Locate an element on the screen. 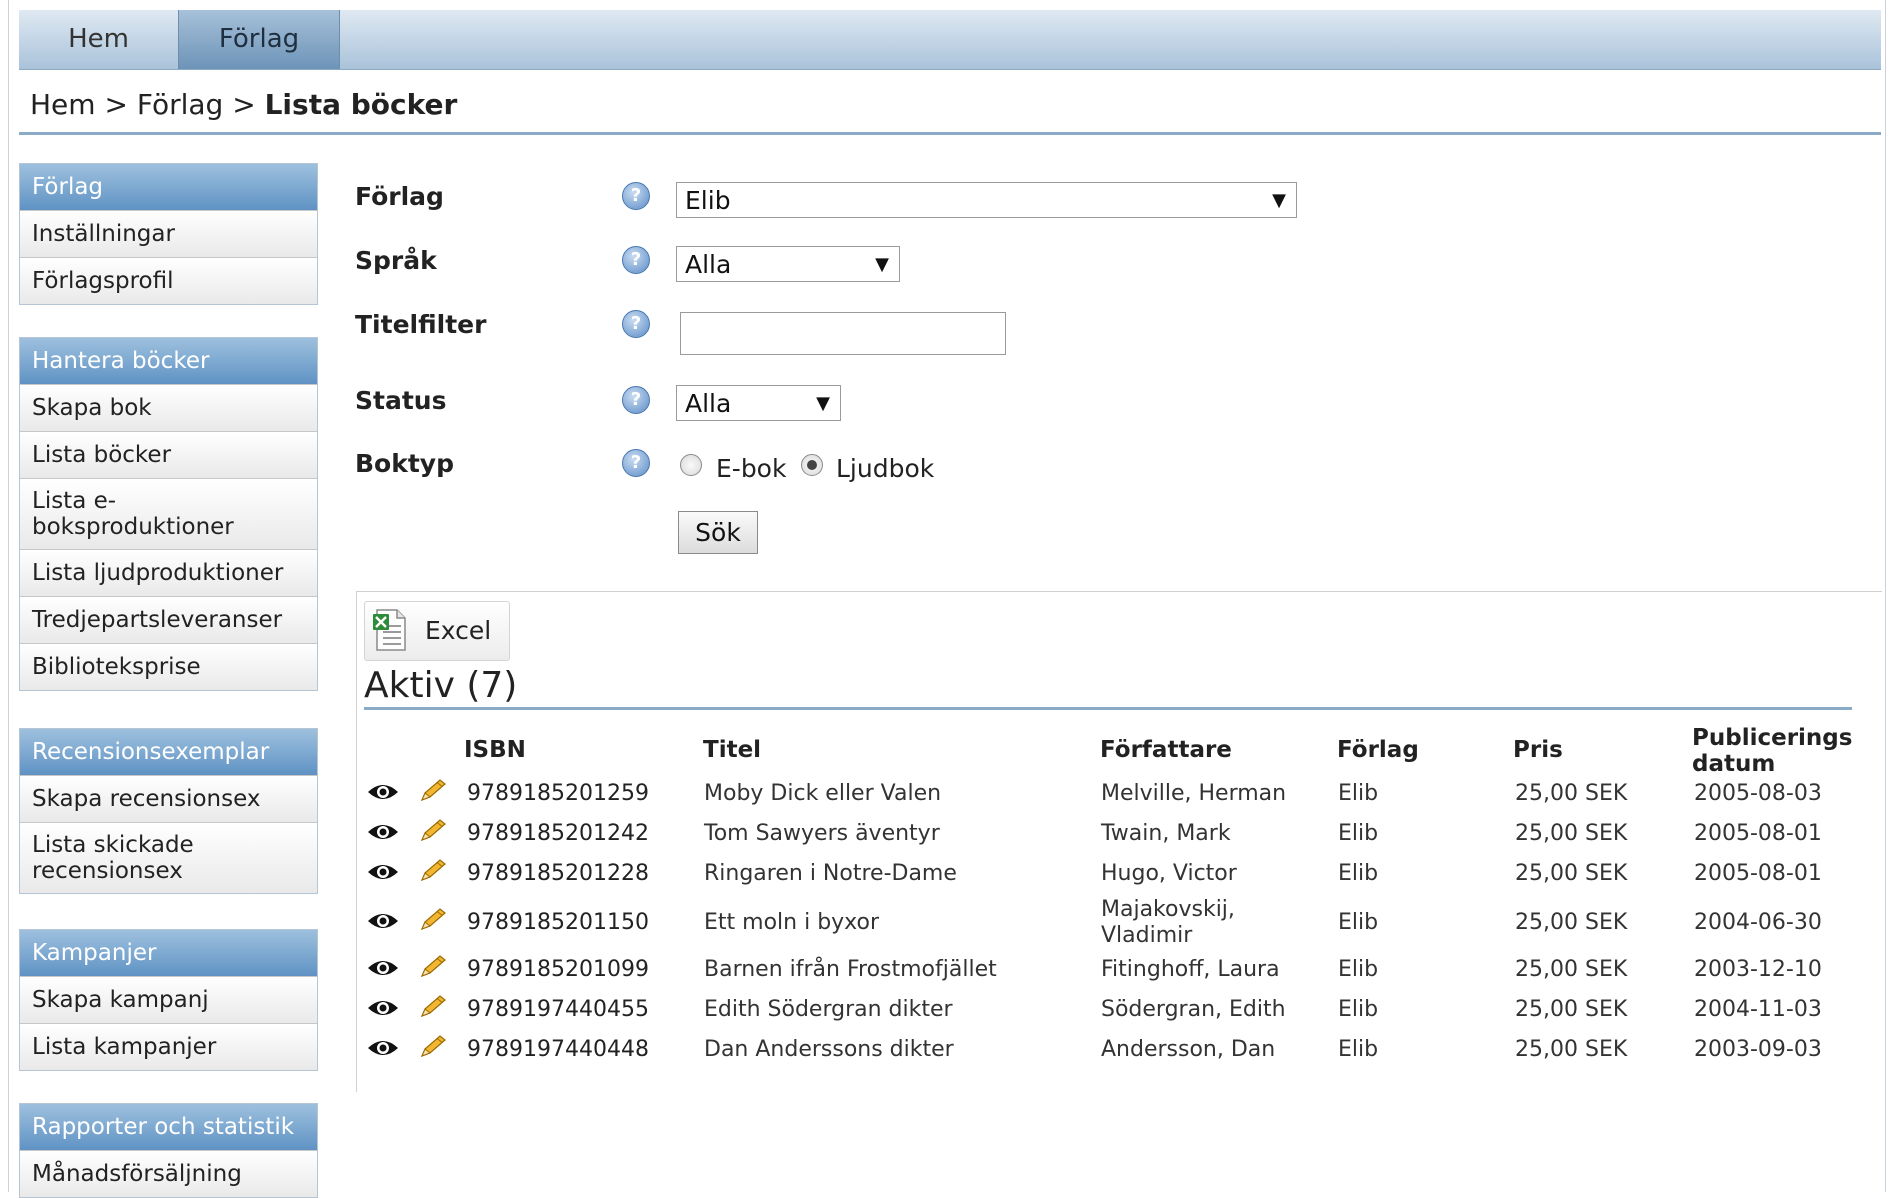 This screenshot has width=1899, height=1198. search-button: Sök is located at coordinates (718, 532).